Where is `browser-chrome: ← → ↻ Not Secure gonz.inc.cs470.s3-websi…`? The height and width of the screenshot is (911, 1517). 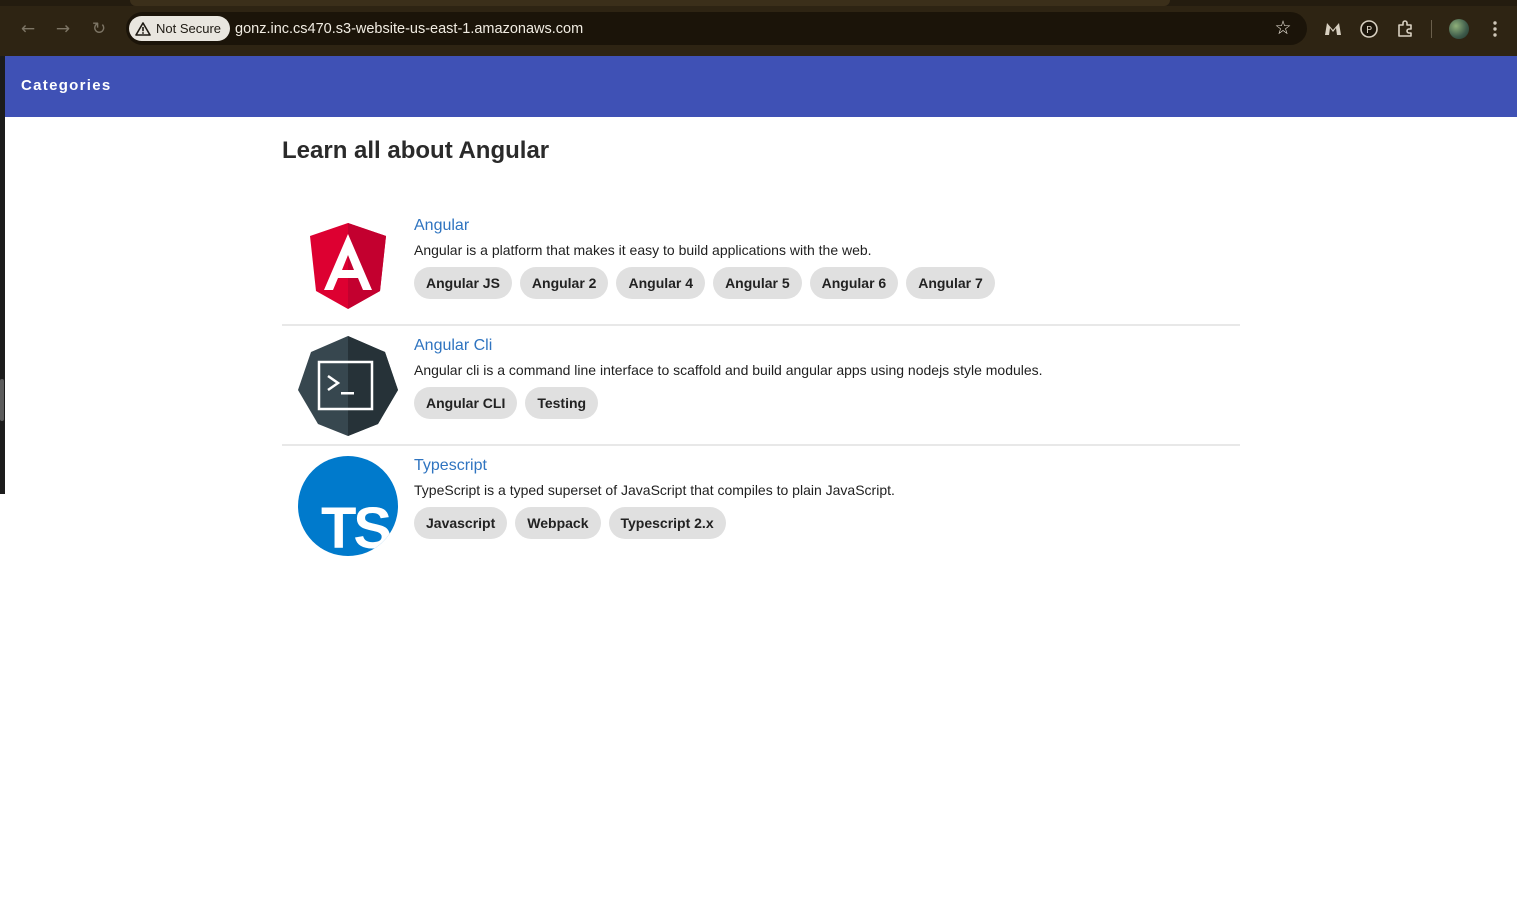 browser-chrome: ← → ↻ Not Secure gonz.inc.cs470.s3-websi… is located at coordinates (758, 28).